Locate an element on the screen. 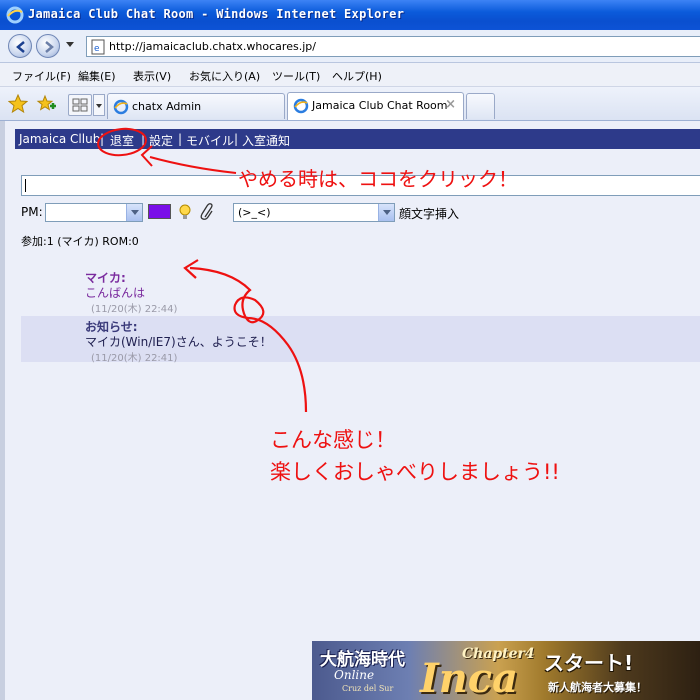 Image resolution: width=700 pixels, height=700 pixels. quick-tabs-icon is located at coordinates (80, 105).